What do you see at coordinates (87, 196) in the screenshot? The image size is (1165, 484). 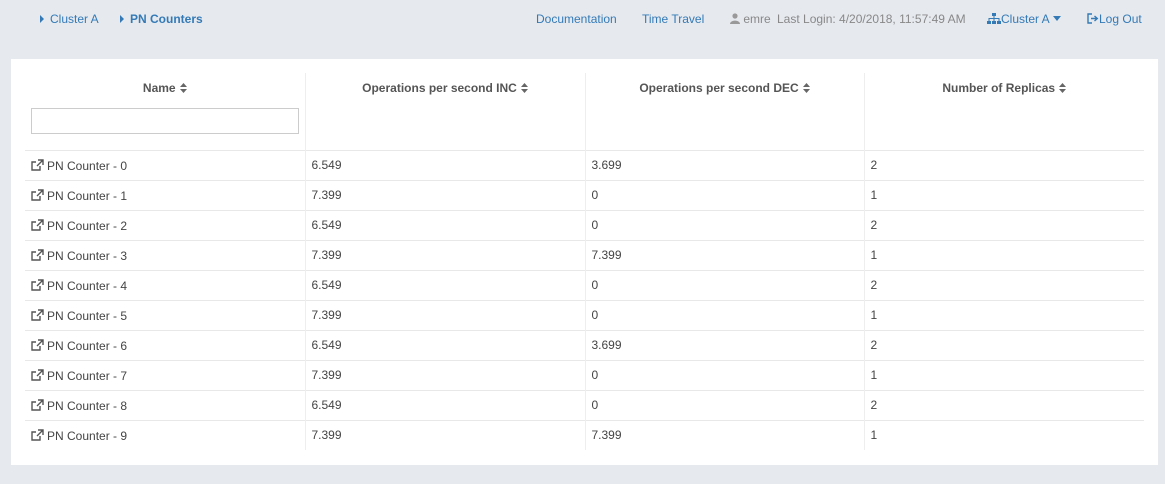 I see `pn-counter-name: PN Counter - 1` at bounding box center [87, 196].